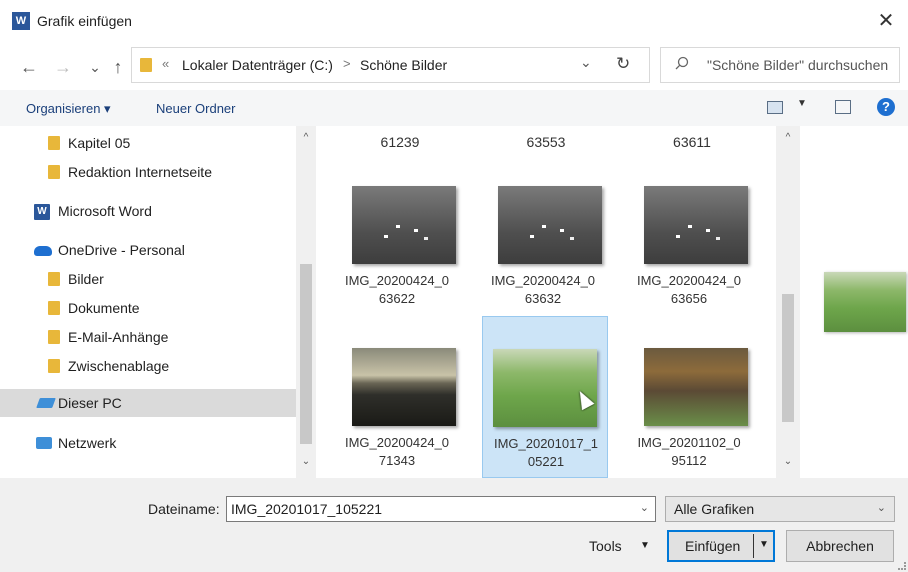 The image size is (908, 572). I want to click on nav-item-label: OneDrive - Personal, so click(121, 250).